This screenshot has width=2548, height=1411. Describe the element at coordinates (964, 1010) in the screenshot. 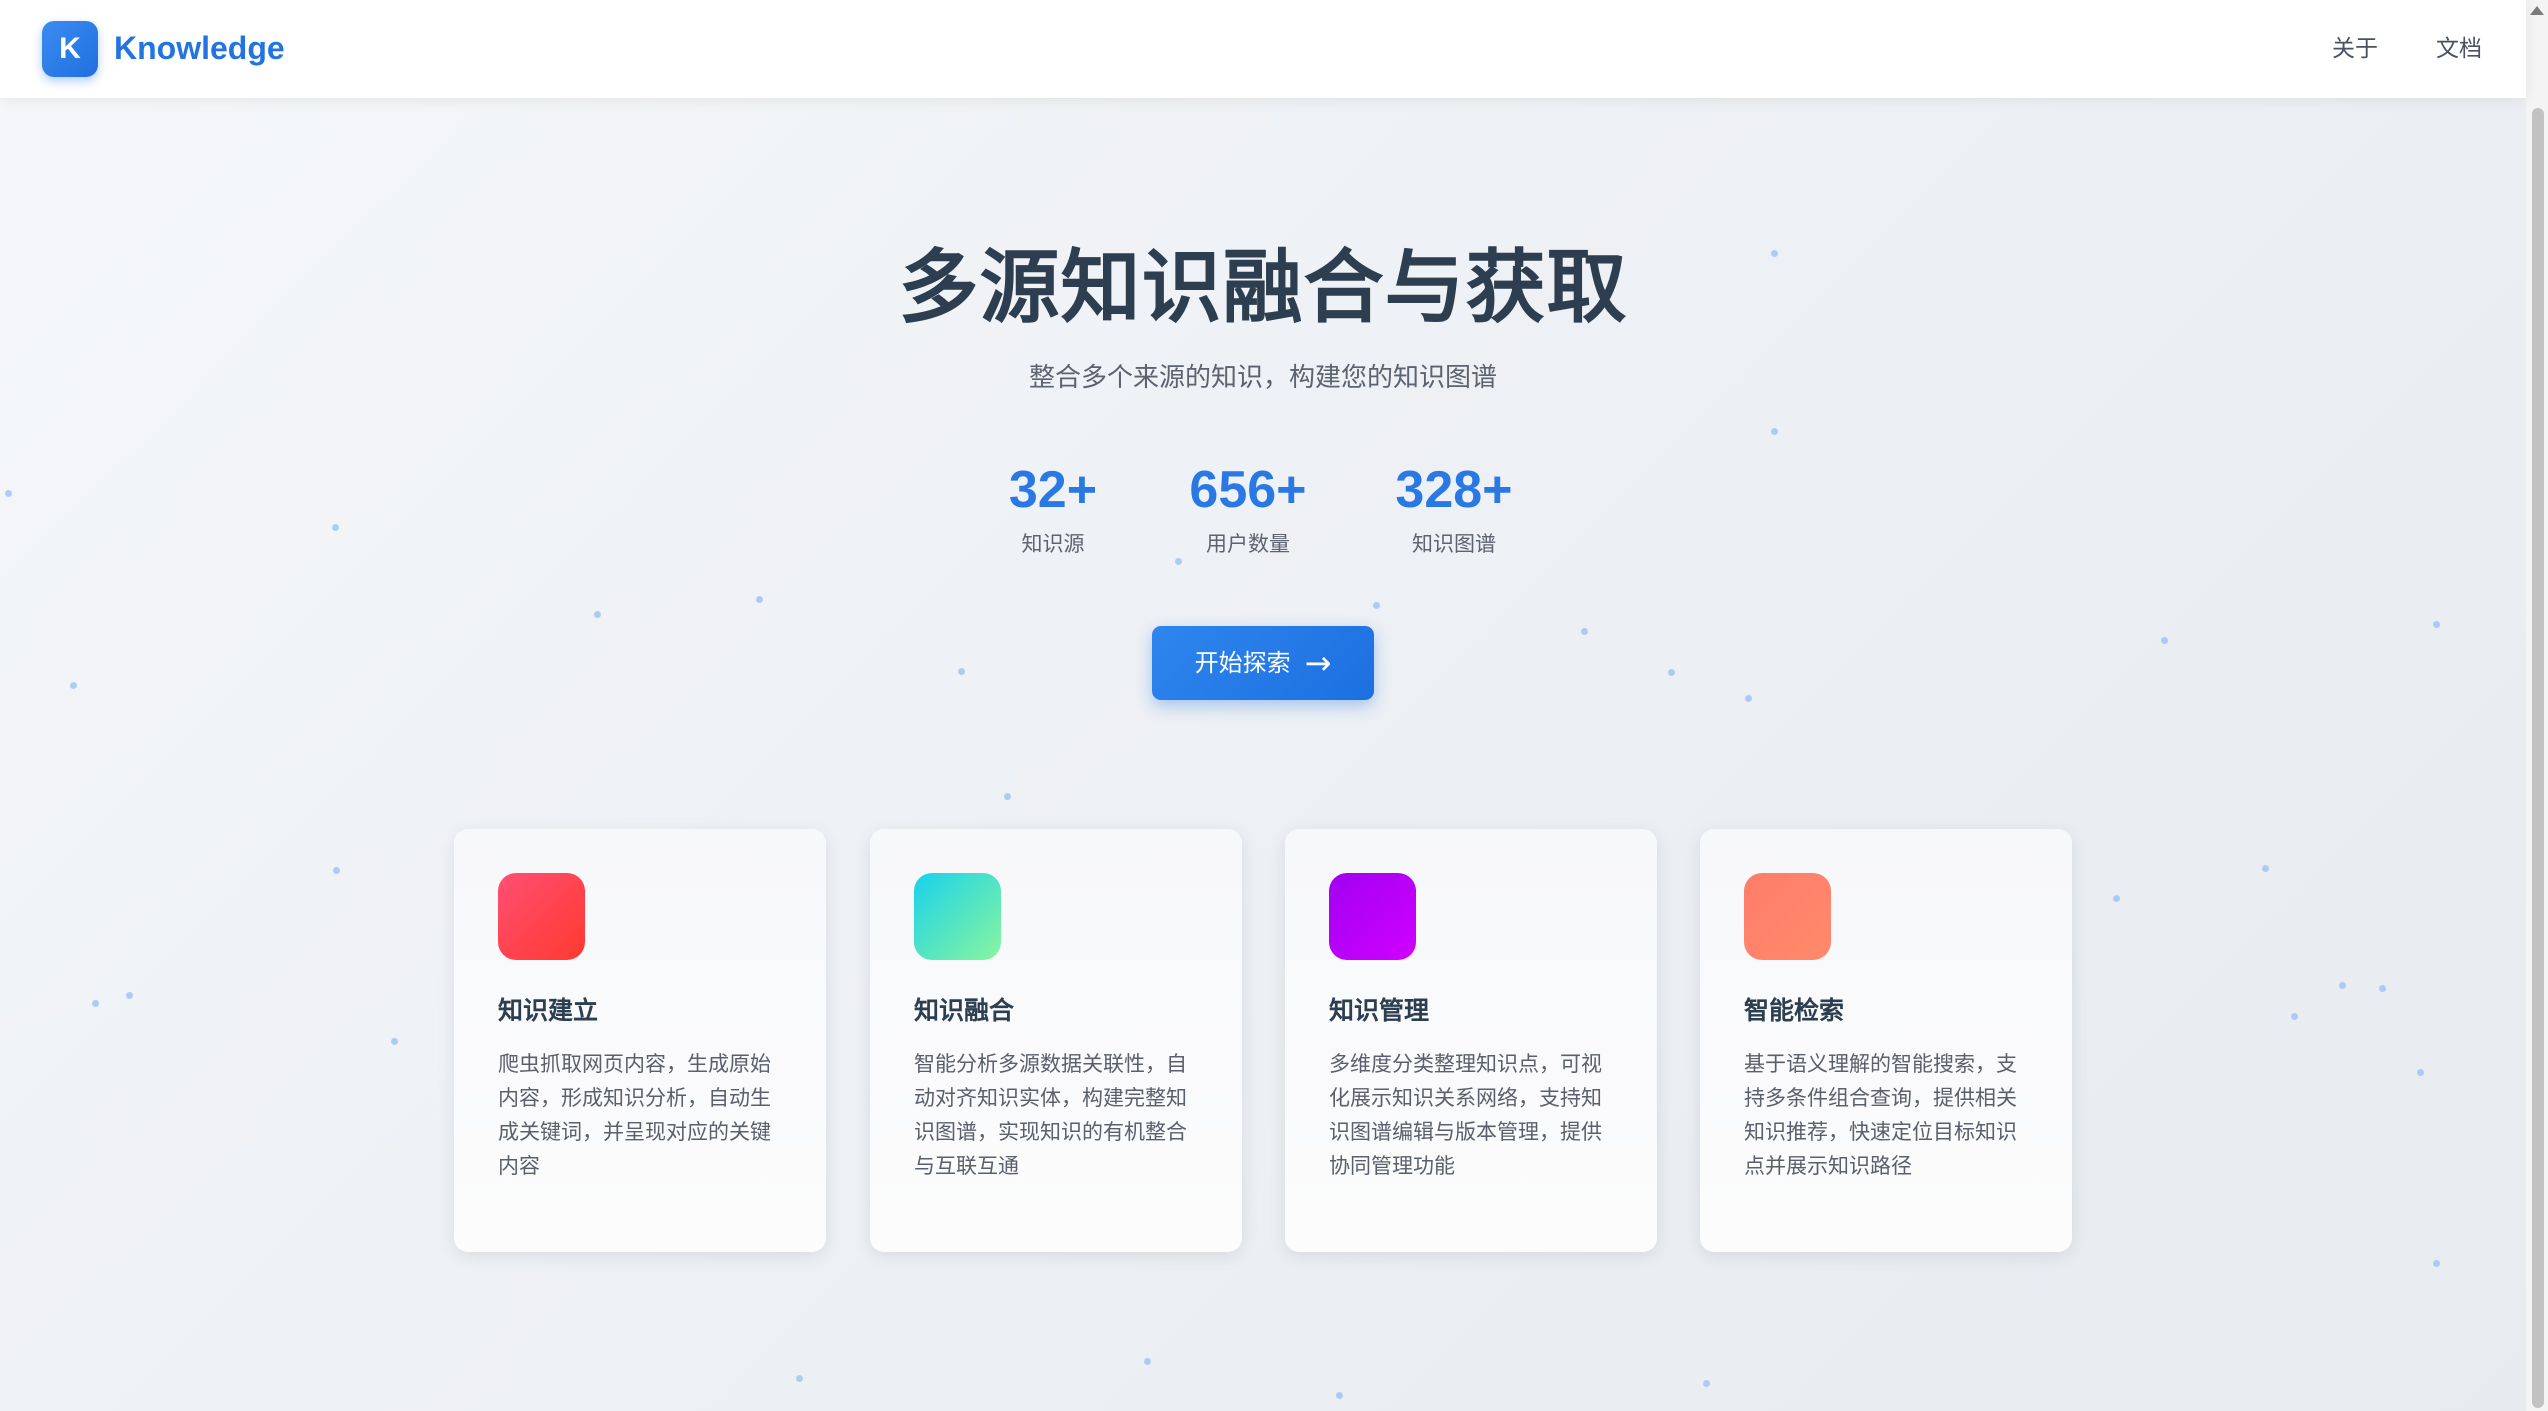

I see `feature-title: 知识融合` at that location.